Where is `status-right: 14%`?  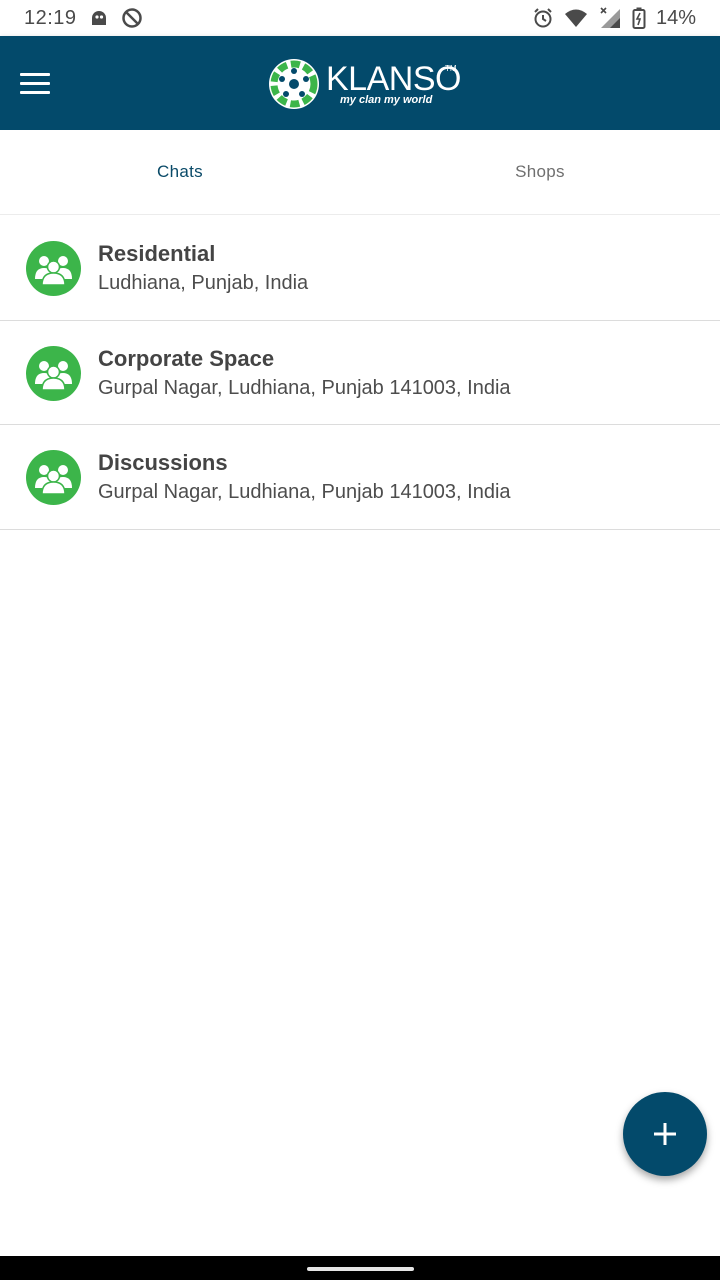
status-right: 14% is located at coordinates (614, 18).